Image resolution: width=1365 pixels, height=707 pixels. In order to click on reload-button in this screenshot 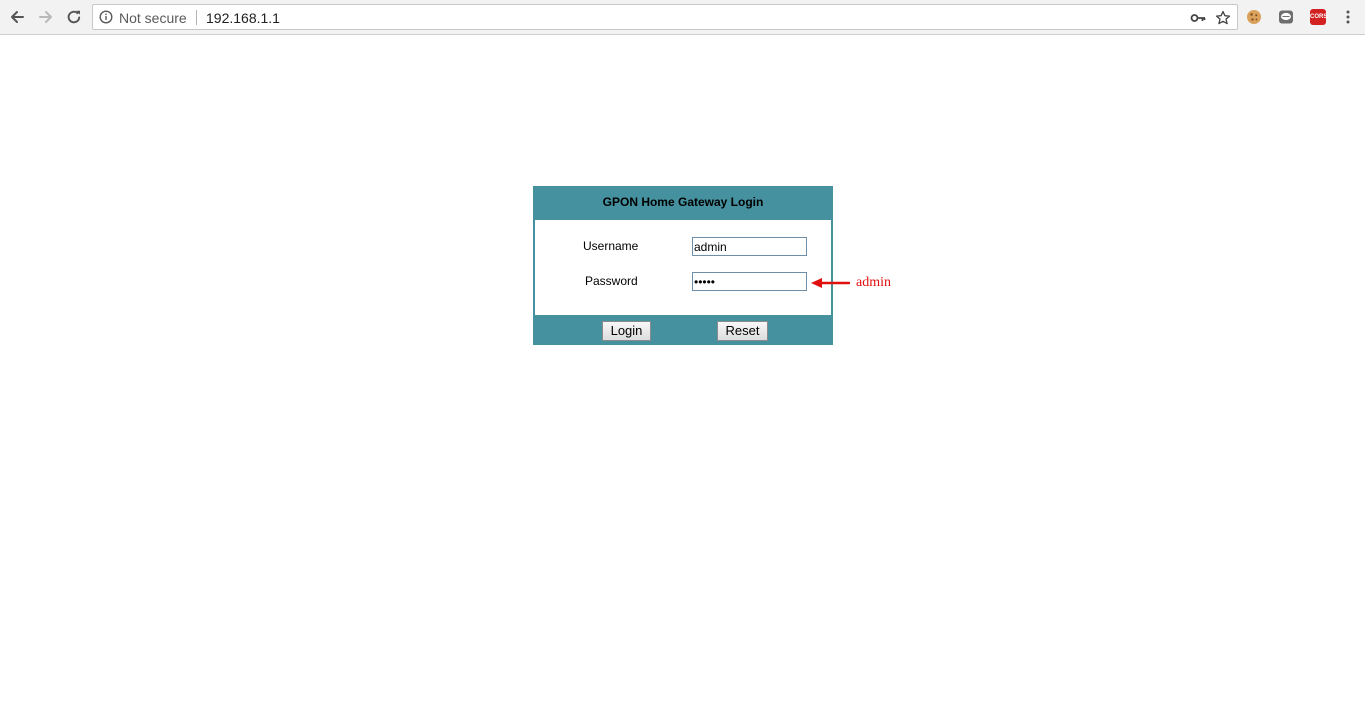, I will do `click(74, 17)`.